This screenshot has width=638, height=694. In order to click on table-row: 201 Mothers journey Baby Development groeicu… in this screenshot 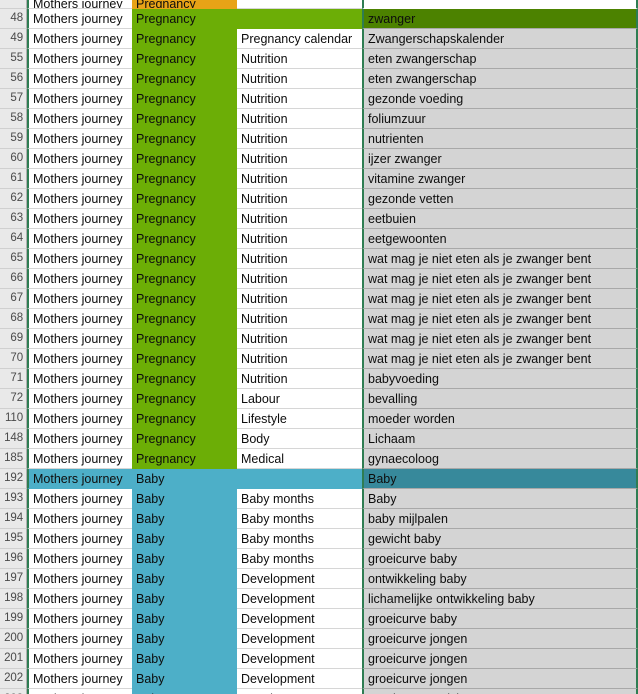, I will do `click(319, 659)`.